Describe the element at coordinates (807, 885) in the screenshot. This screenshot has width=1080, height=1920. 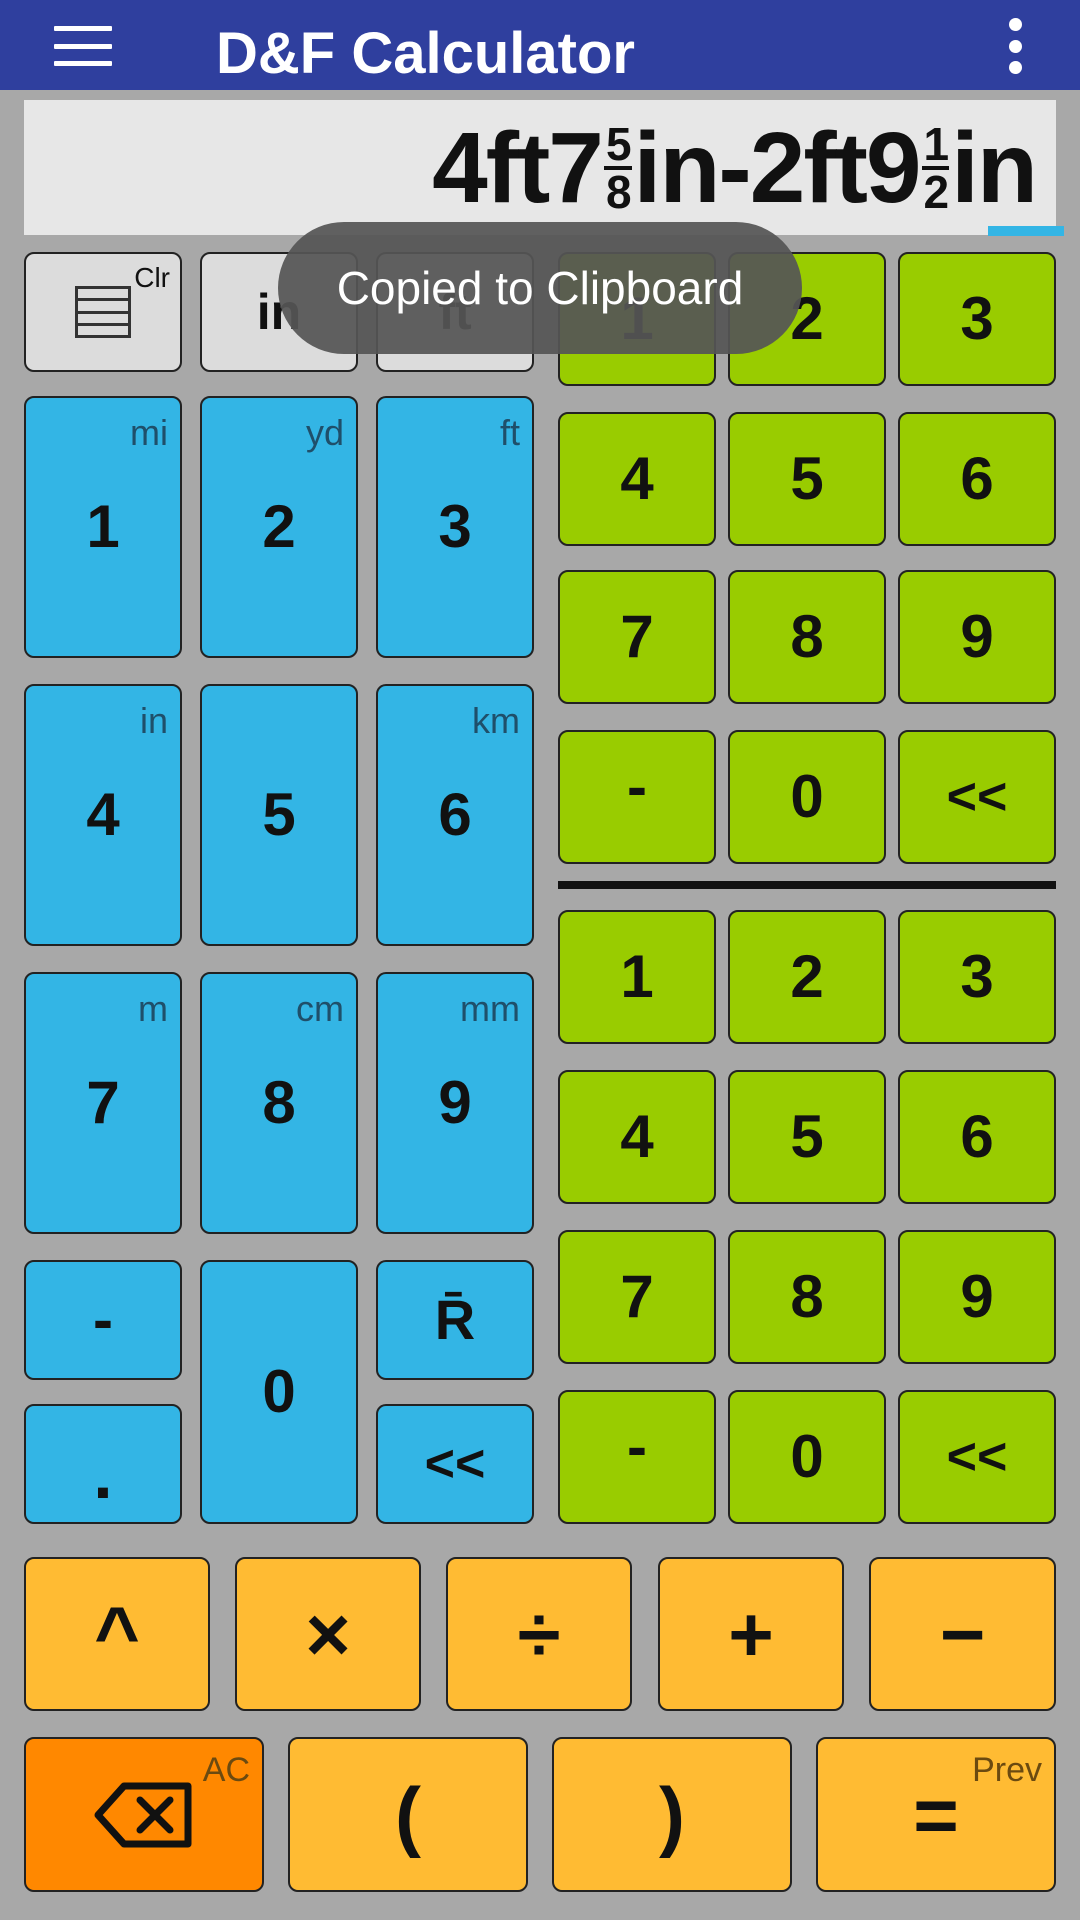
I see `fraction-divider-line` at that location.